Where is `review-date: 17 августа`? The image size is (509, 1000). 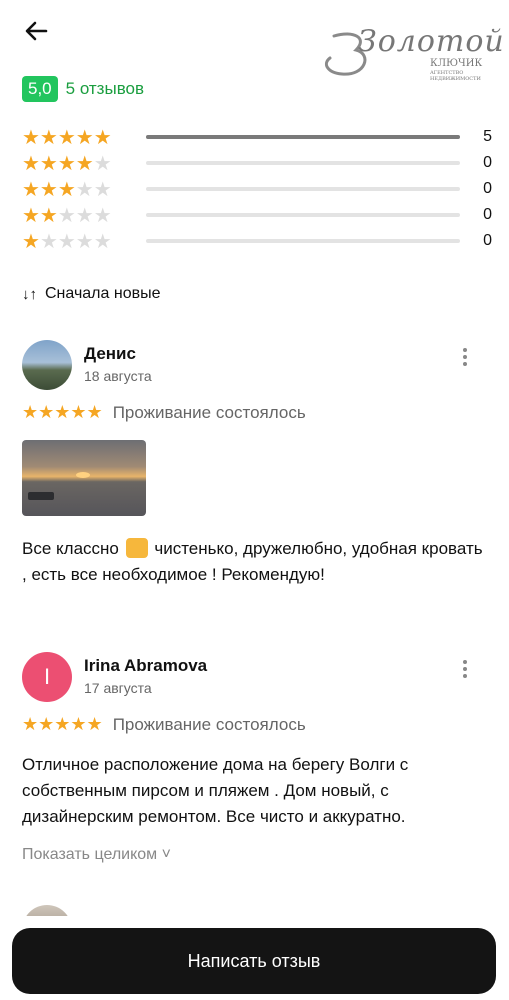
review-date: 17 августа is located at coordinates (118, 688).